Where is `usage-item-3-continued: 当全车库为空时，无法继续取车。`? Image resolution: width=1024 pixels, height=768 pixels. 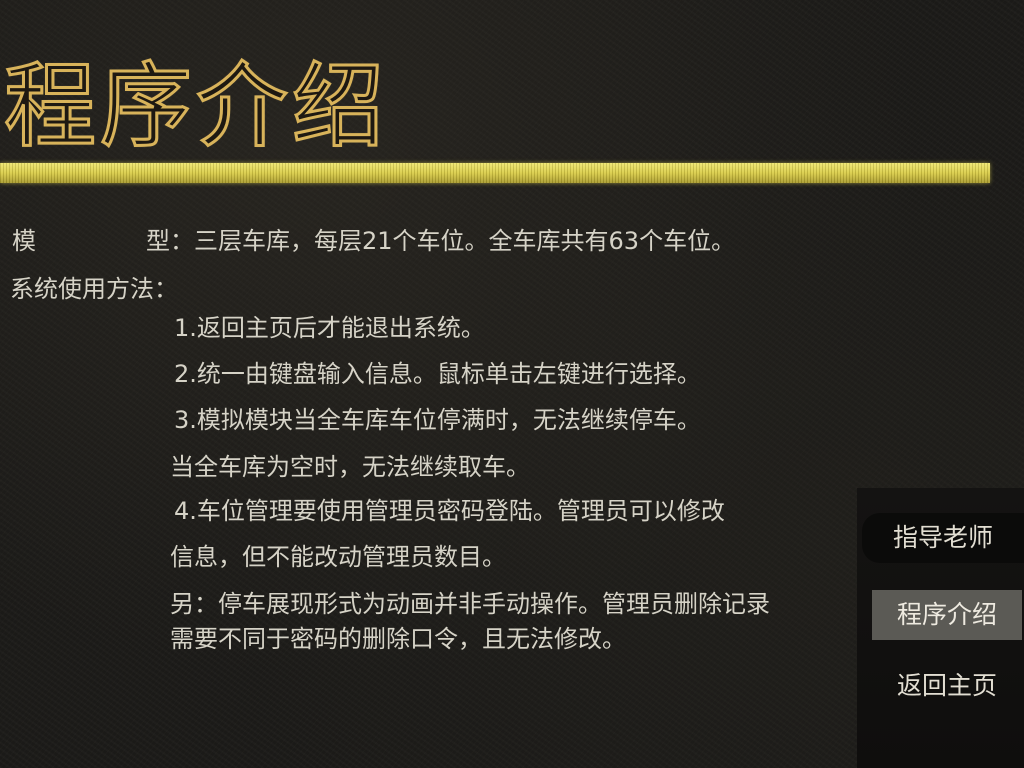
usage-item-3-continued: 当全车库为空时，无法继续取车。 is located at coordinates (350, 467).